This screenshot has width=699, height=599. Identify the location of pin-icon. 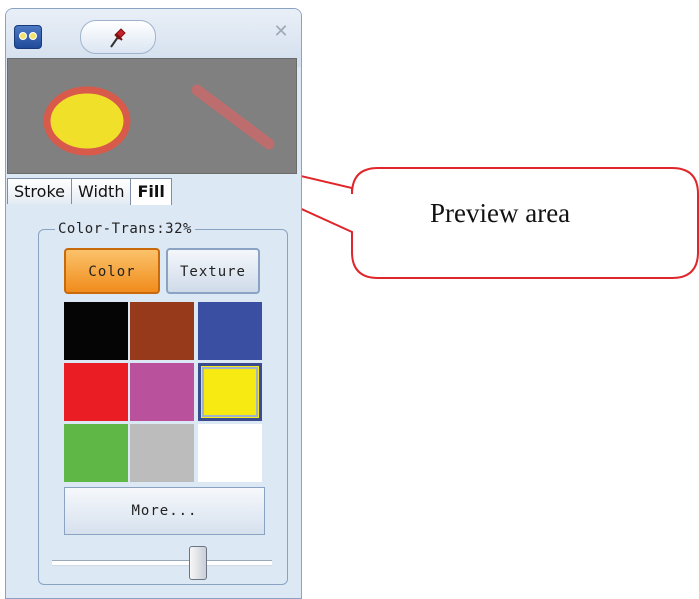
(118, 38).